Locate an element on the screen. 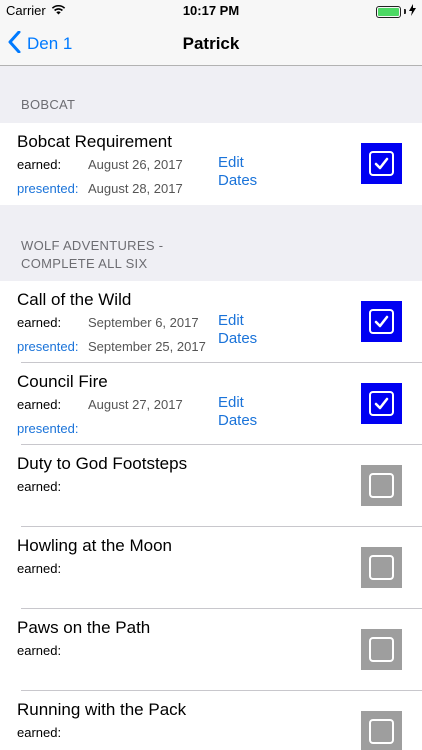 The image size is (422, 750). item-title: Howling at the Moon is located at coordinates (94, 545).